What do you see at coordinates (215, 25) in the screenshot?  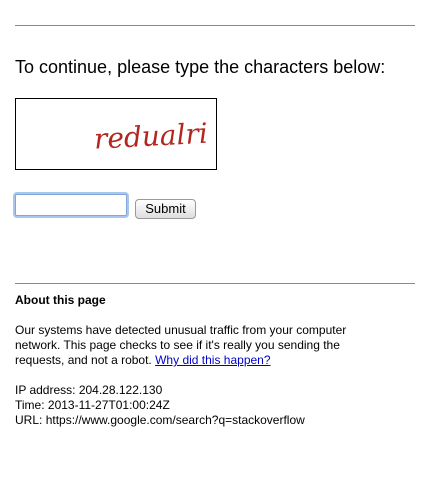 I see `top-divider` at bounding box center [215, 25].